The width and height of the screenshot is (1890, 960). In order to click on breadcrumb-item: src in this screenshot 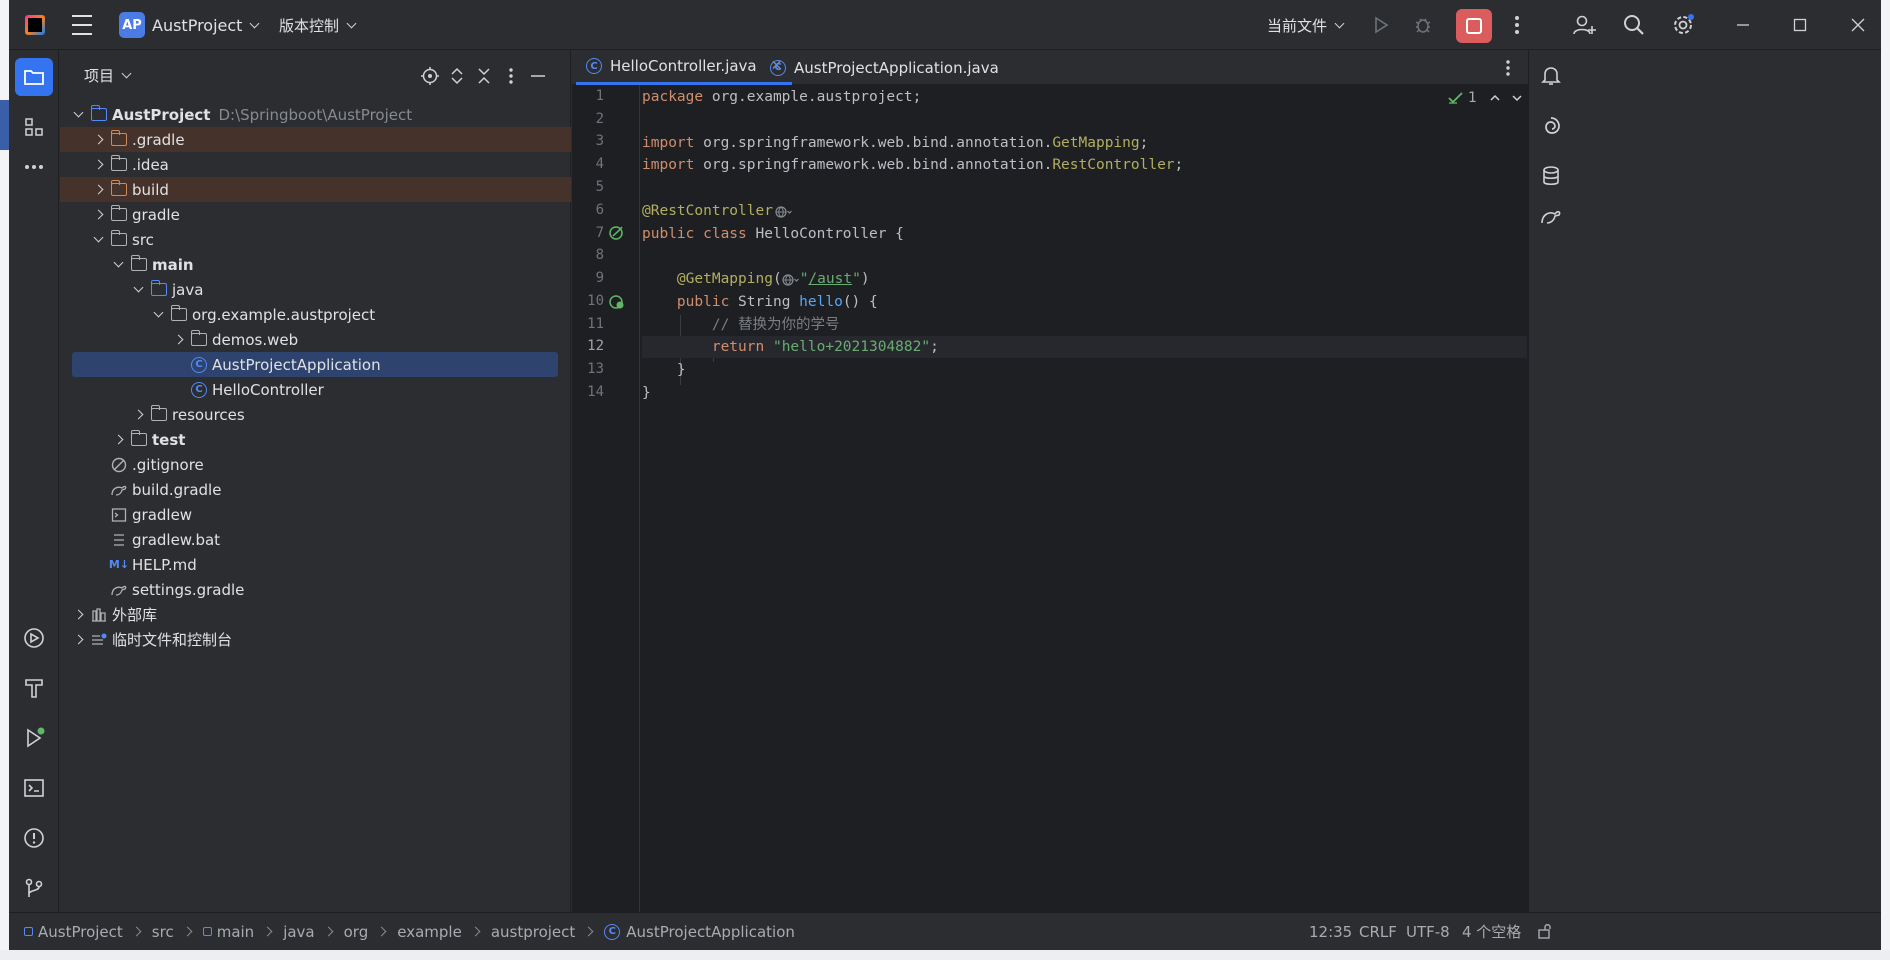, I will do `click(163, 932)`.